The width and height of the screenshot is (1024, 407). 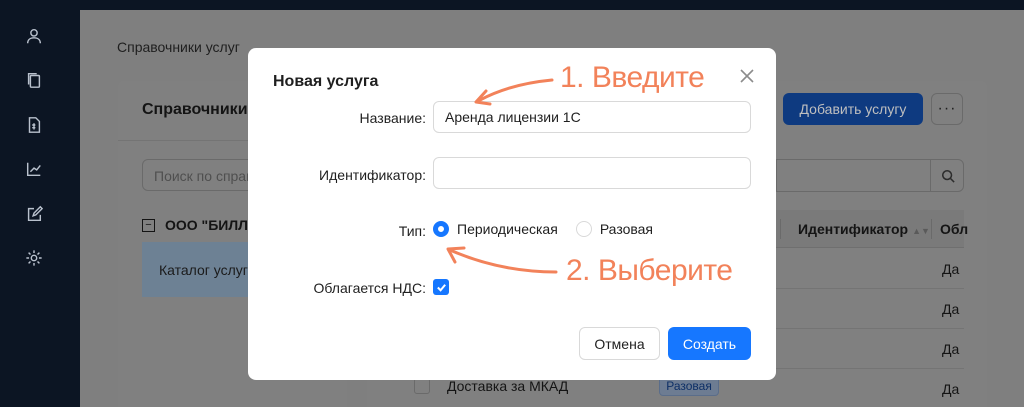 I want to click on tree-root: − ООО "БИЛЛ, so click(x=195, y=225).